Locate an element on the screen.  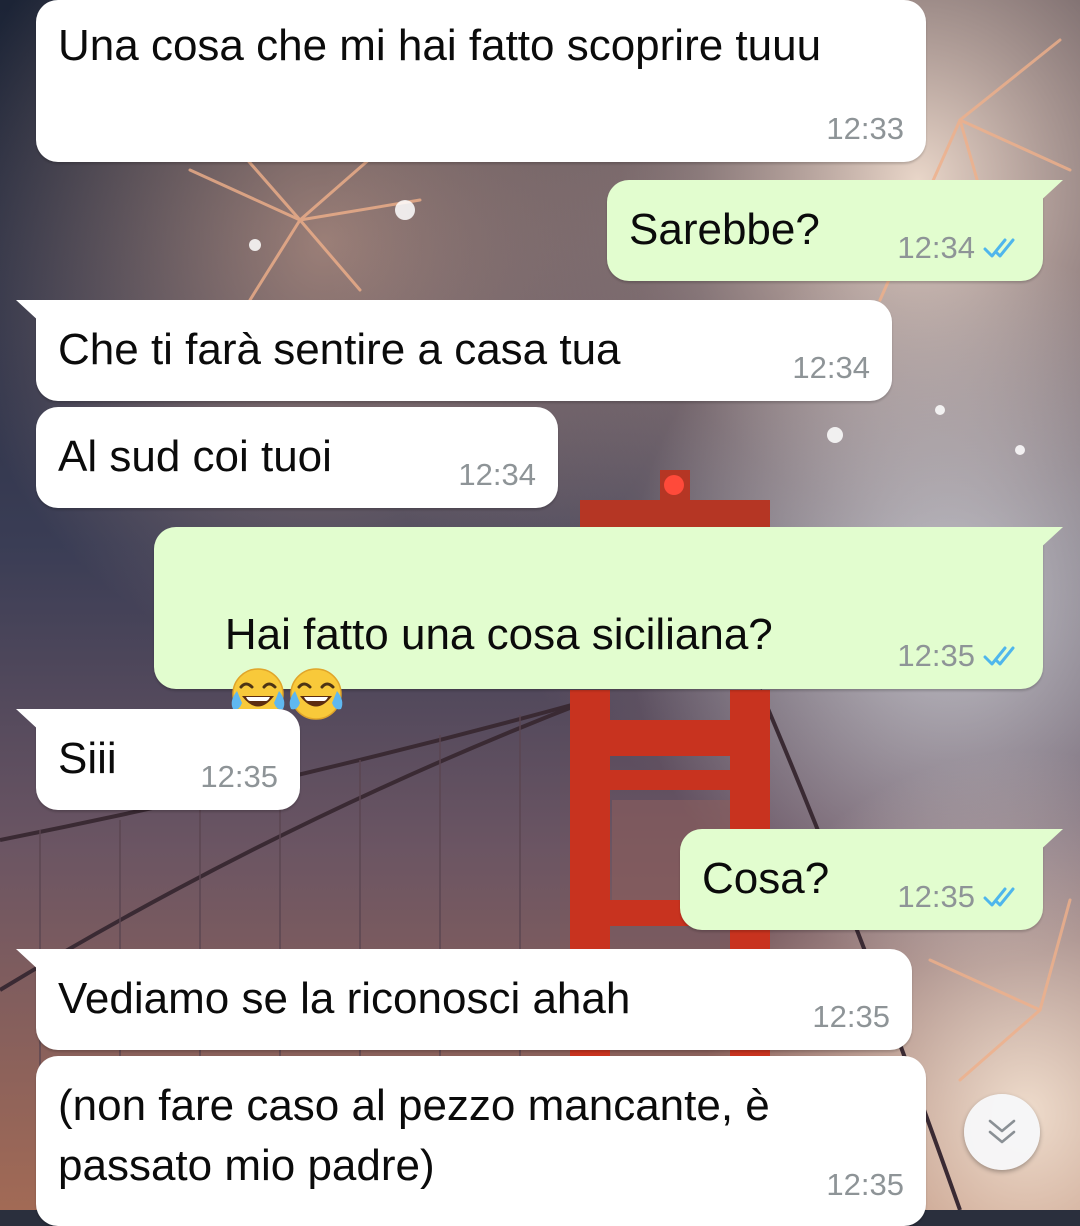
message-text: Una cosa che mi hai fatto scoprire tuuu is located at coordinates (440, 45).